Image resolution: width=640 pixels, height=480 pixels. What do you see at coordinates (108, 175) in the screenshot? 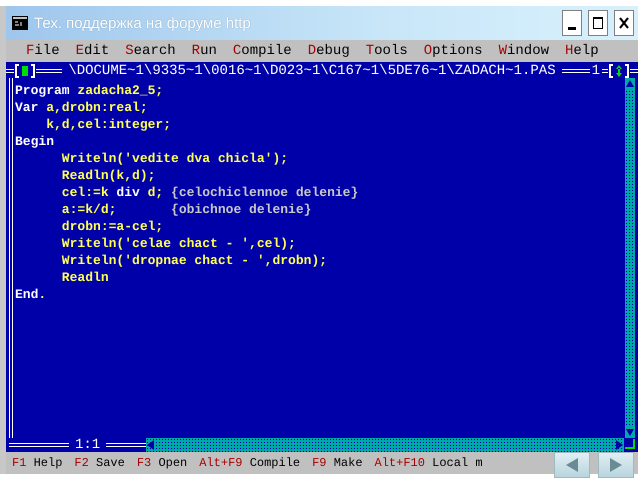
I see `code-line: Readln(k,d);` at bounding box center [108, 175].